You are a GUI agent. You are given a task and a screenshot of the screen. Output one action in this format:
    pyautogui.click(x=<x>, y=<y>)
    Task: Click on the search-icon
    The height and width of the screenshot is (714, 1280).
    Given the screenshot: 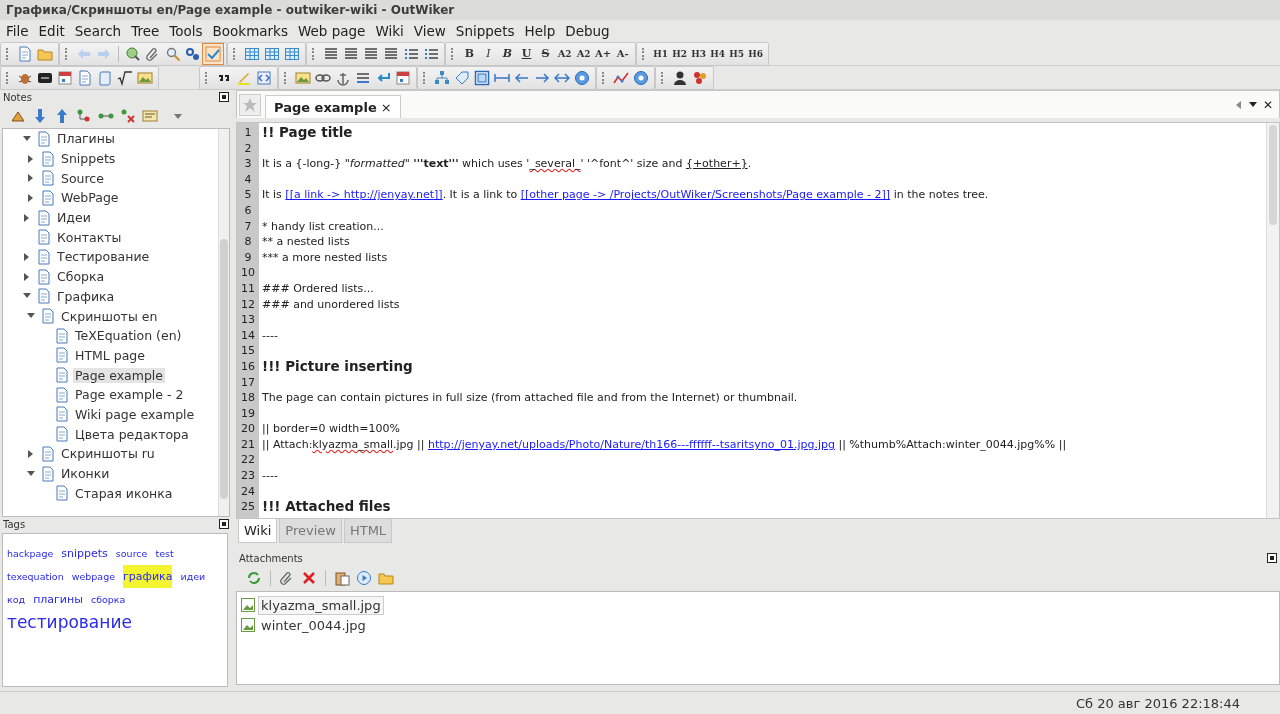 What is the action you would take?
    pyautogui.click(x=173, y=53)
    